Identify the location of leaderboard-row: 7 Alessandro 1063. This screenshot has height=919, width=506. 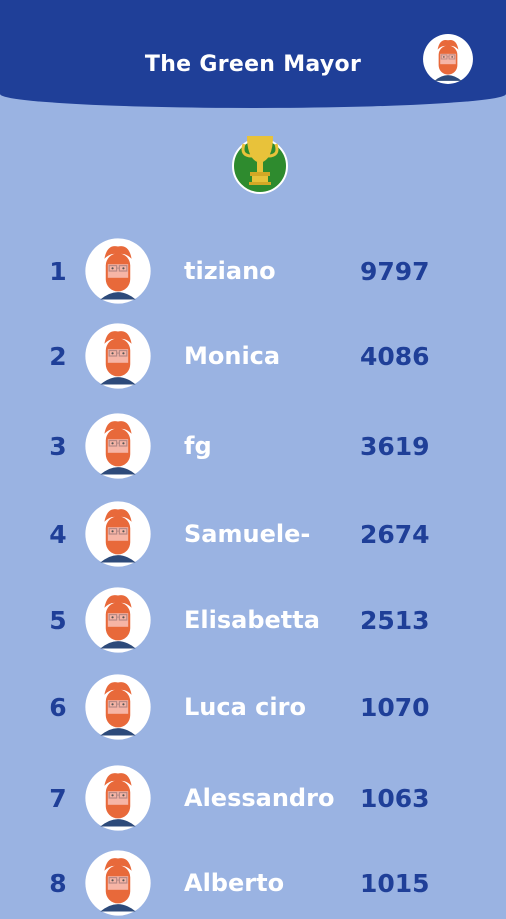
(253, 799).